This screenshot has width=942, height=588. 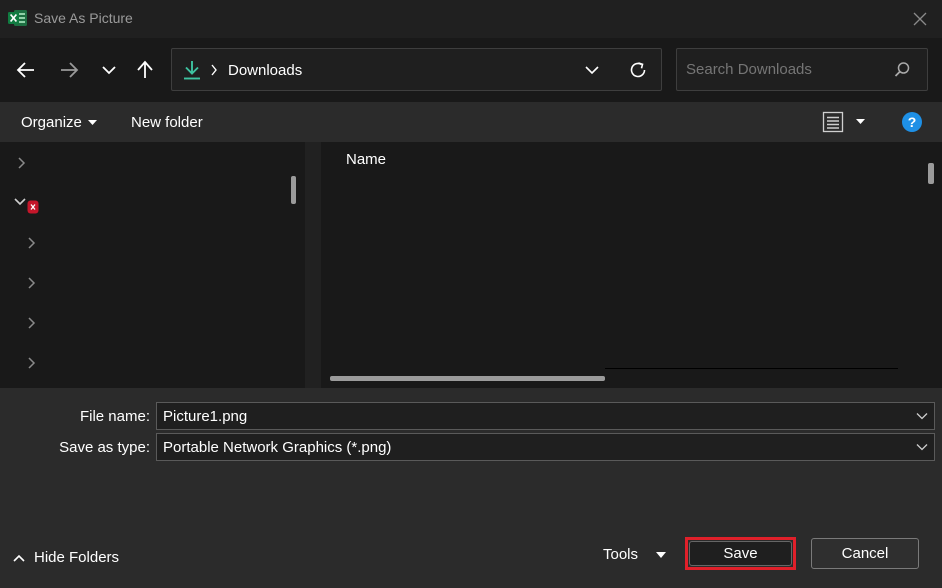 I want to click on navigation-pane, so click(x=152, y=265).